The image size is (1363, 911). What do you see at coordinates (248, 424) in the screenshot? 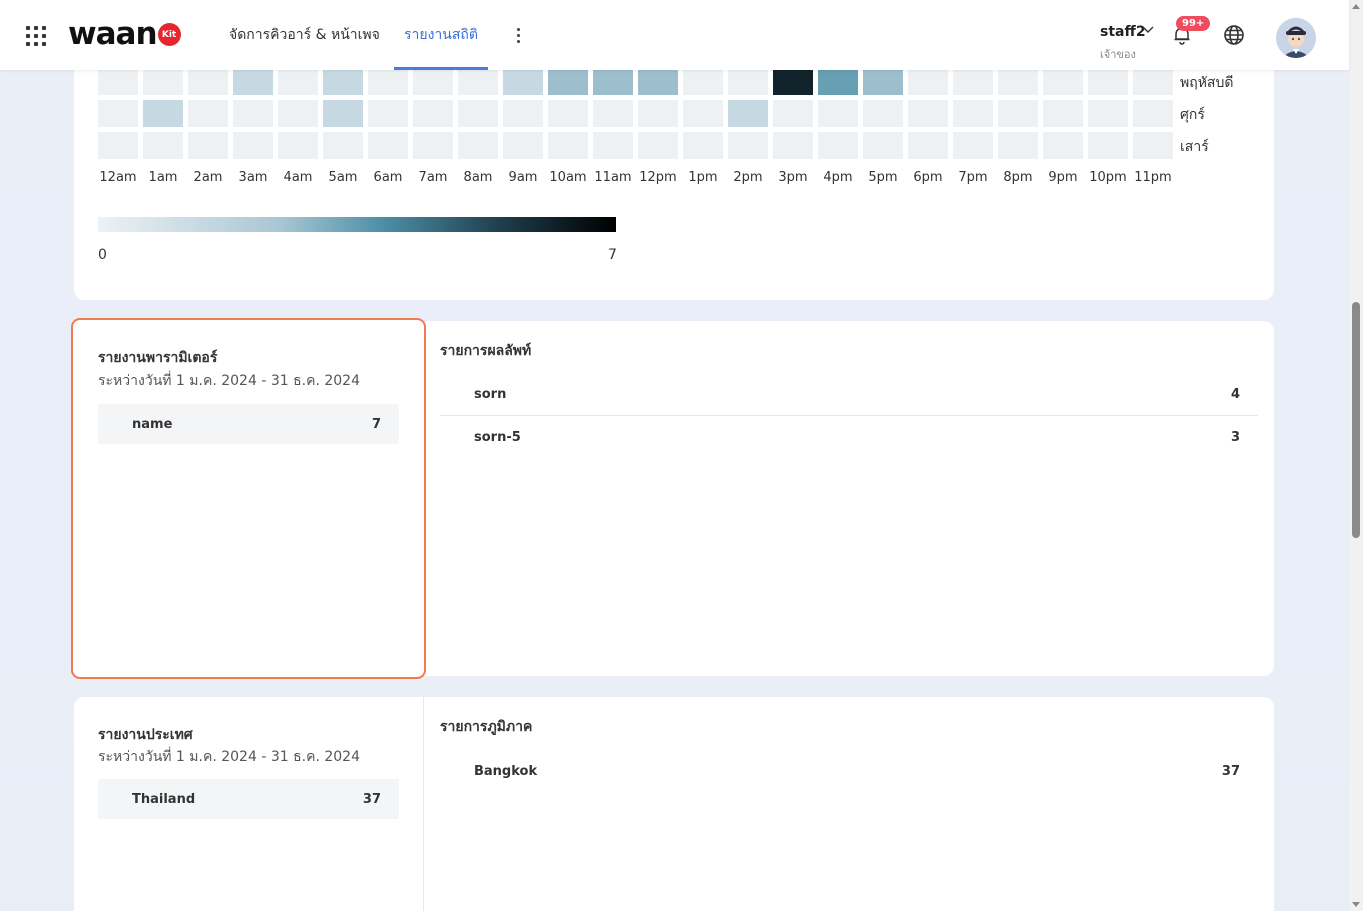
I see `parameter-row: name 7` at bounding box center [248, 424].